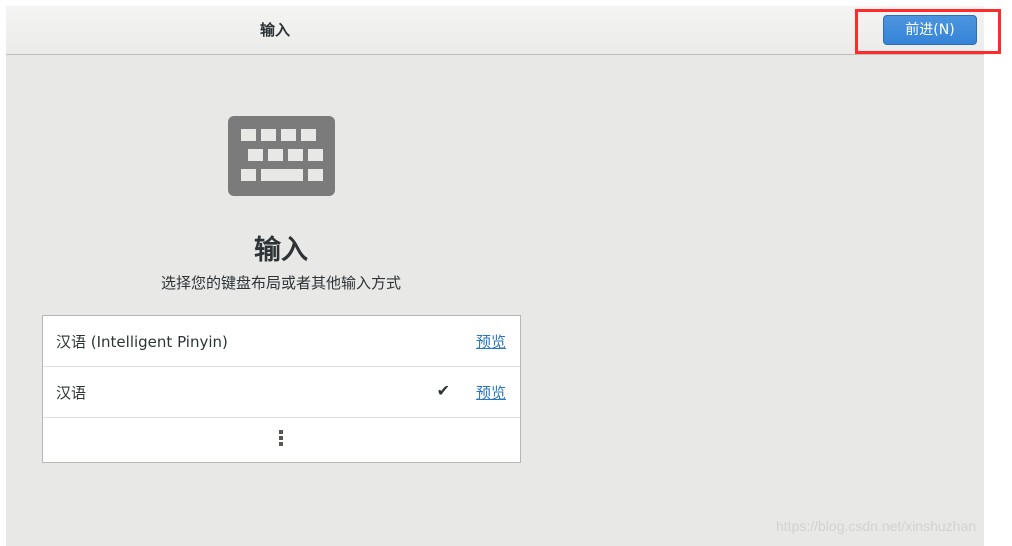 This screenshot has height=546, width=1012. Describe the element at coordinates (281, 392) in the screenshot. I see `input-source-row: 汉语 ✔ 预览` at that location.